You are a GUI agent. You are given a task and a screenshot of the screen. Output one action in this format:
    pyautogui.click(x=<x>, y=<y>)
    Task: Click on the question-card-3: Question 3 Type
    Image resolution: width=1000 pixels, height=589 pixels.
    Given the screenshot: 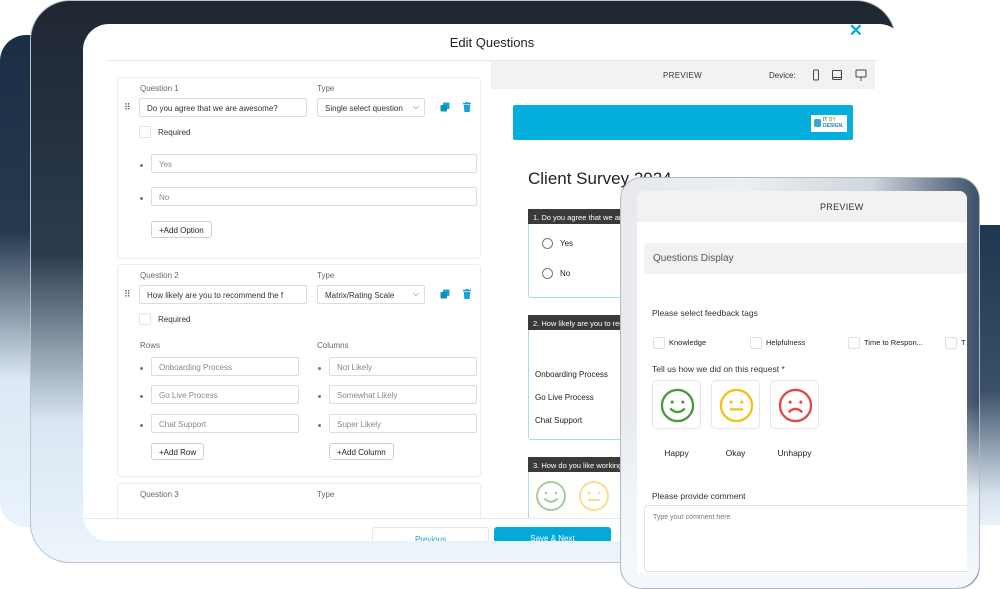 What is the action you would take?
    pyautogui.click(x=299, y=502)
    